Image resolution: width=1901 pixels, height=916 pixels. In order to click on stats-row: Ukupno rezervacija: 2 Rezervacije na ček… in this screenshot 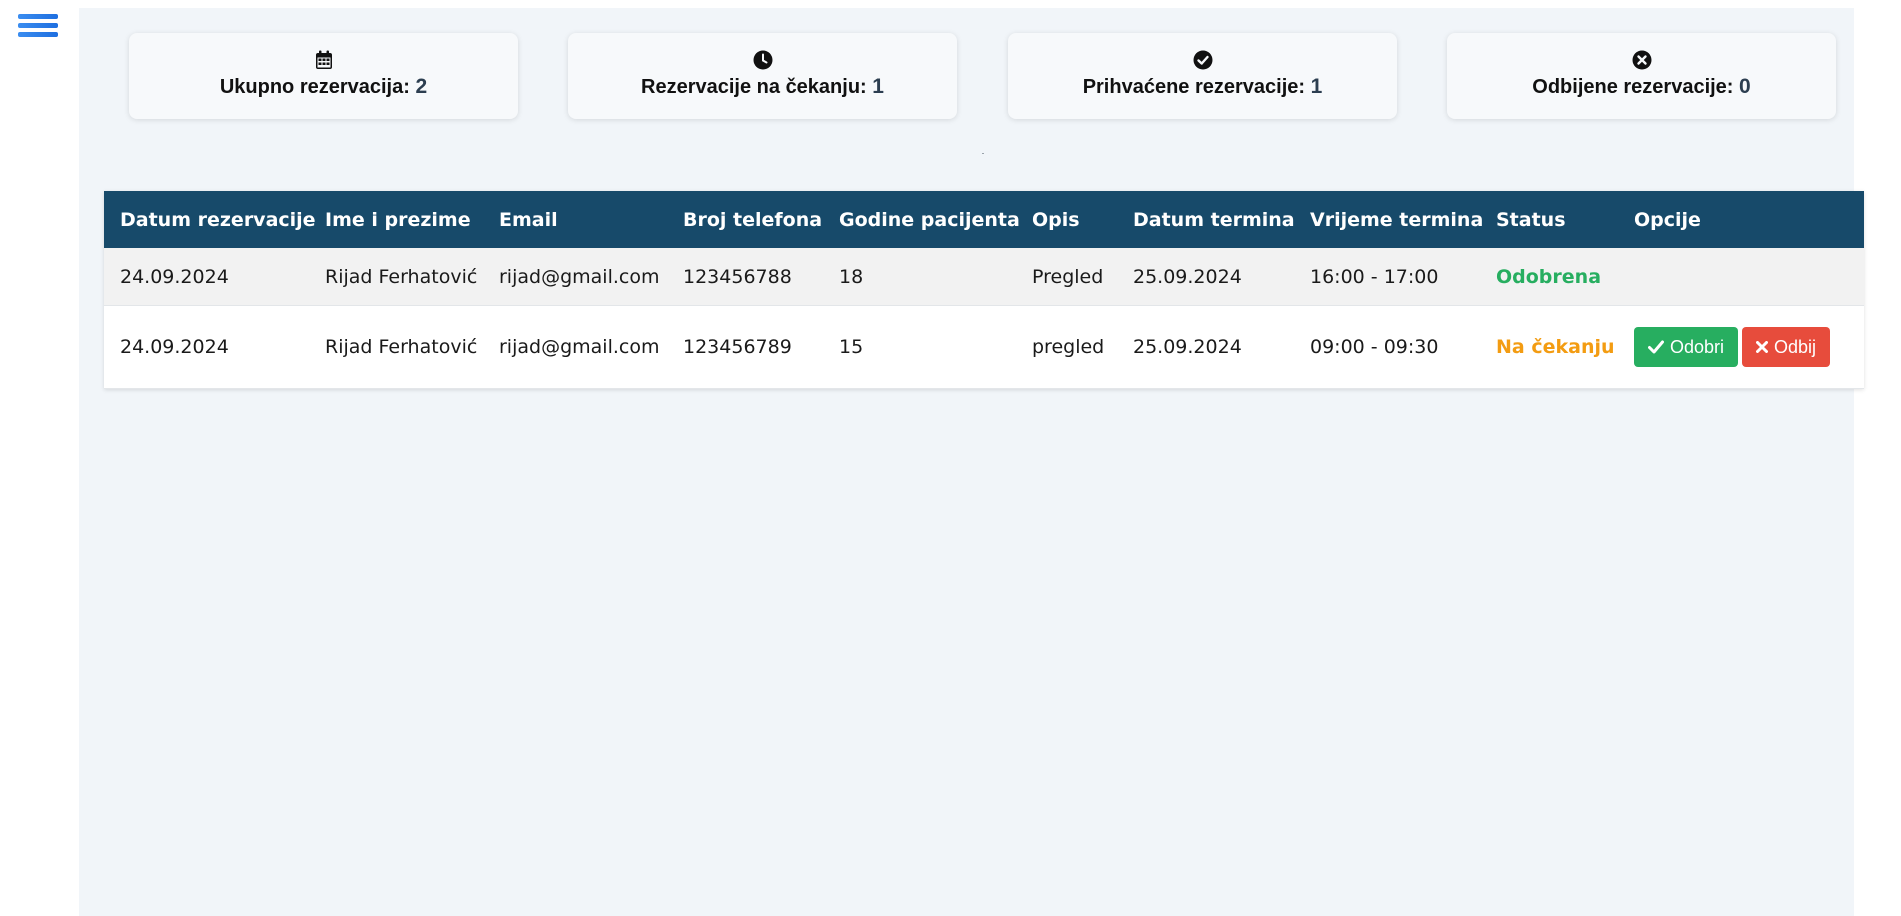, I will do `click(966, 77)`.